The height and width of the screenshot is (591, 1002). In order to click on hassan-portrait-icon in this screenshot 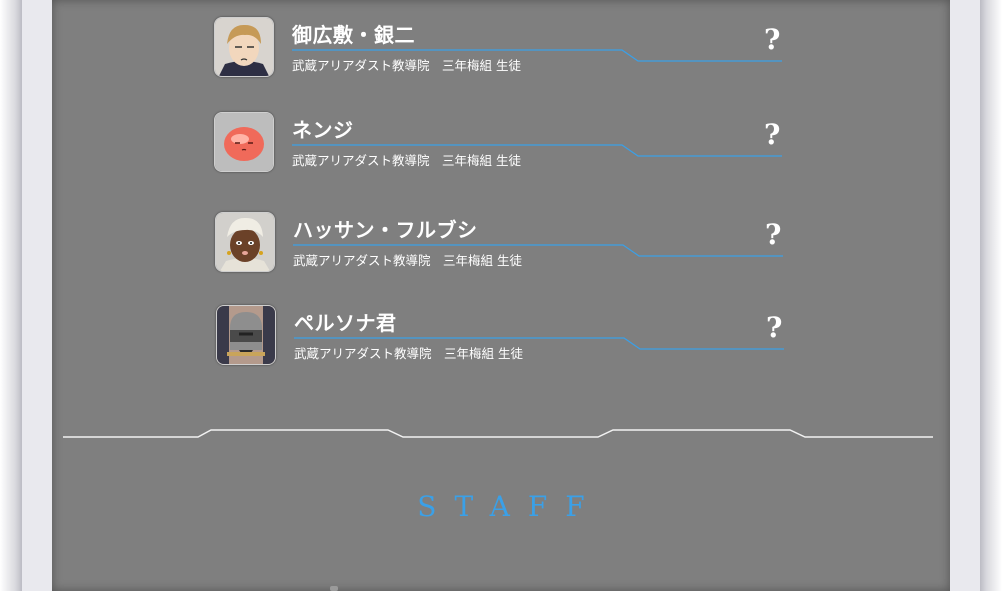, I will do `click(245, 242)`.